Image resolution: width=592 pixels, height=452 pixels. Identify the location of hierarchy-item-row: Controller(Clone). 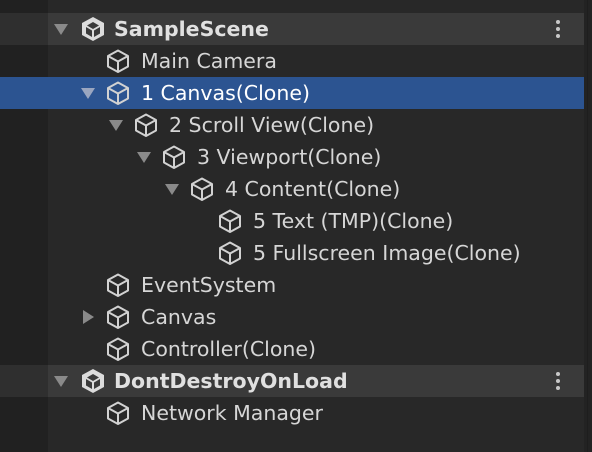
(292, 349).